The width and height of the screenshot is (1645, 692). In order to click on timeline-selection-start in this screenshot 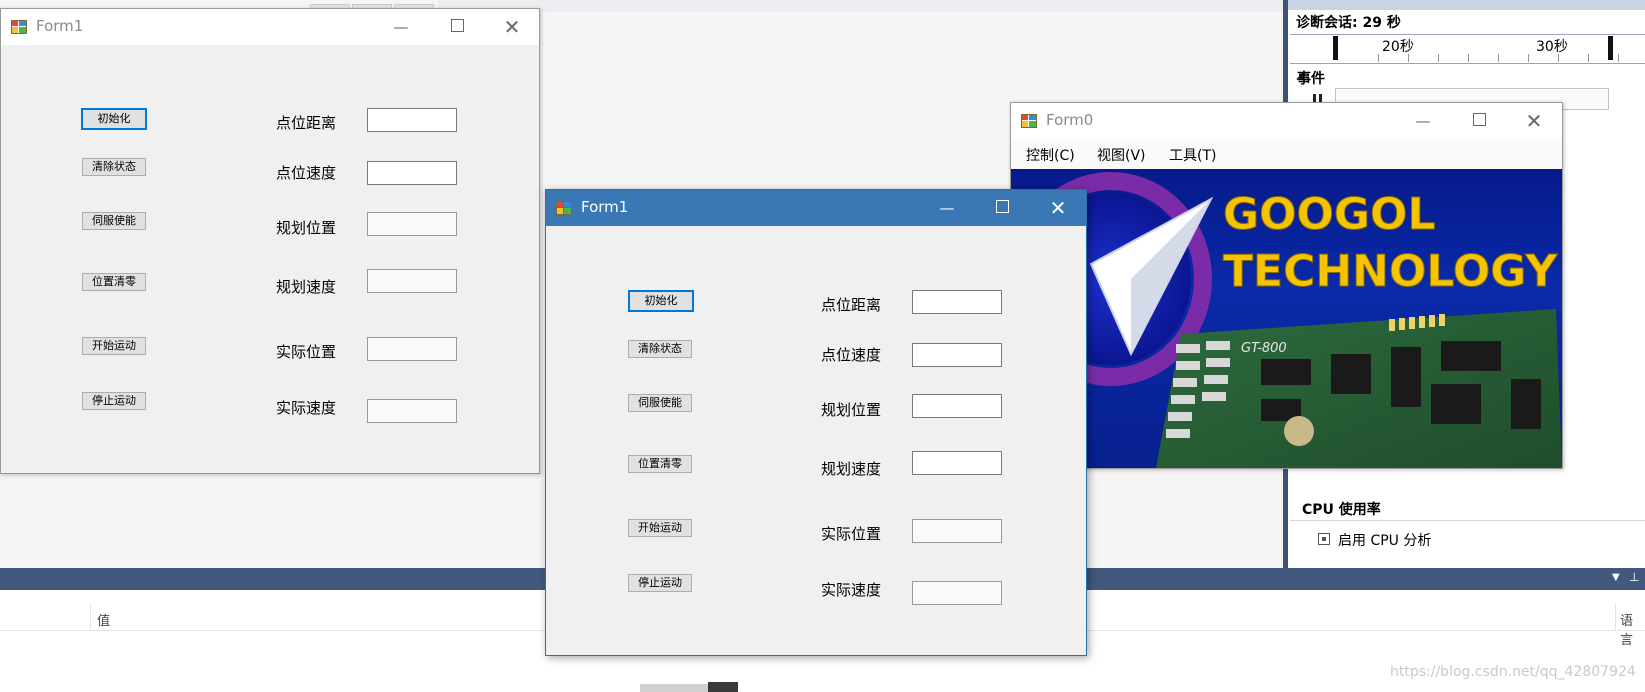, I will do `click(1335, 48)`.